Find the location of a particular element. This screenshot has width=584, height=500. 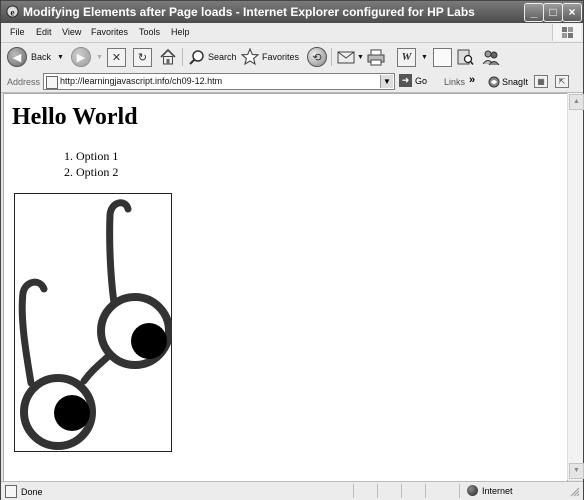

menu-bar: File Edit View Favorites Tools Help is located at coordinates (292, 33).